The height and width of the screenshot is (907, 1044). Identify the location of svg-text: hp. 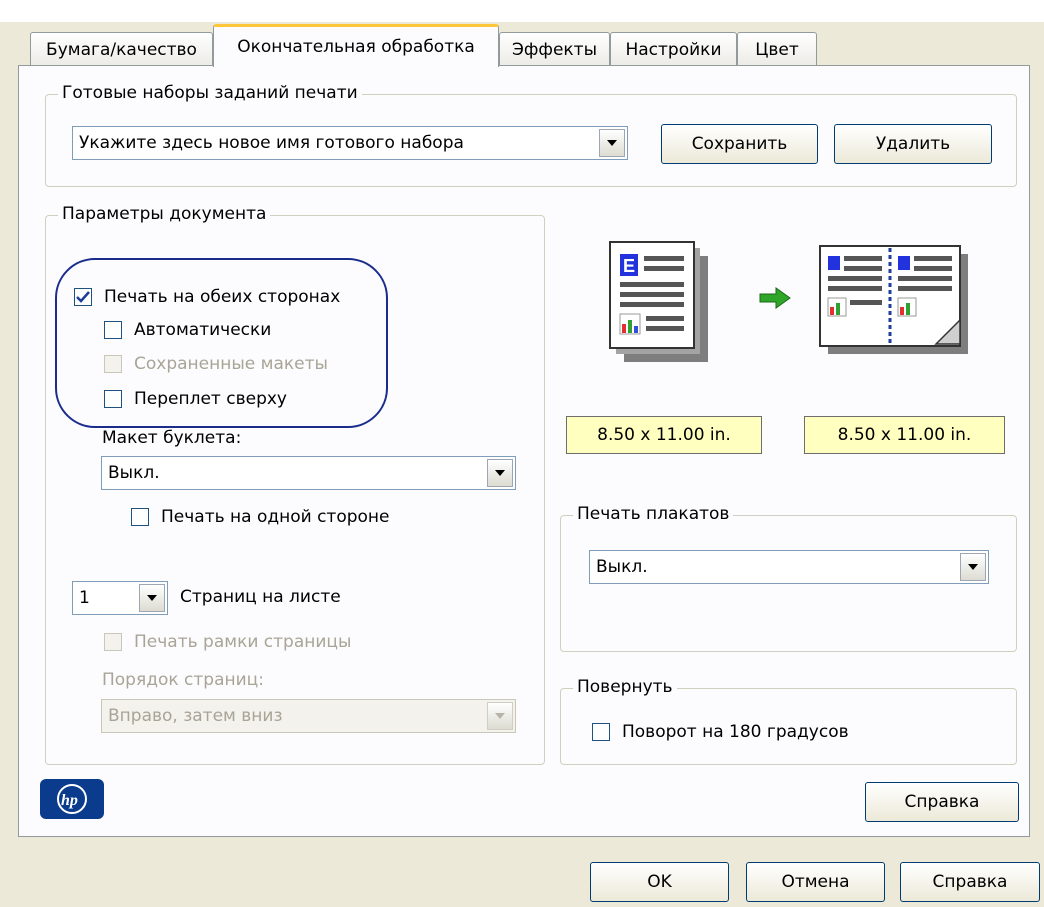
(69, 800).